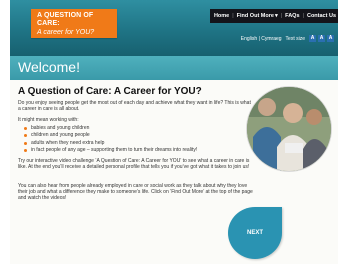  I want to click on page-heading: A Question of Care: A Career for YOU?, so click(110, 91).